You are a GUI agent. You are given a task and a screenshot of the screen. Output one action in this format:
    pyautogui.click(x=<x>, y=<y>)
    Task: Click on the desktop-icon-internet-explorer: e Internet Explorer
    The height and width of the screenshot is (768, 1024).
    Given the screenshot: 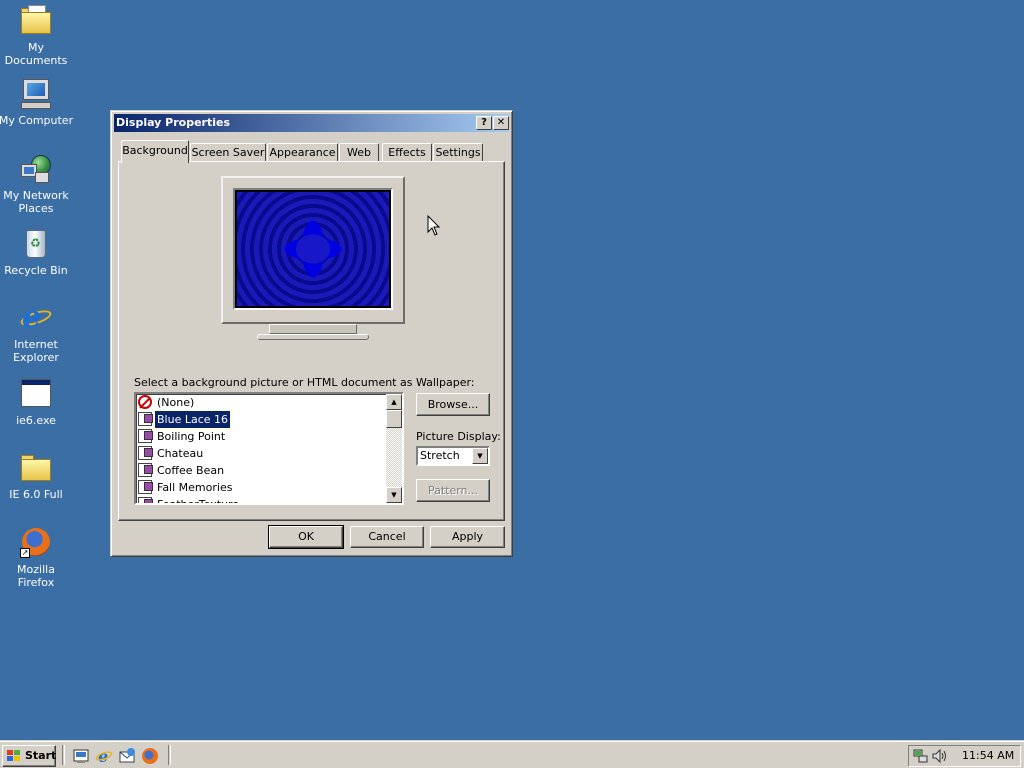 What is the action you would take?
    pyautogui.click(x=37, y=333)
    